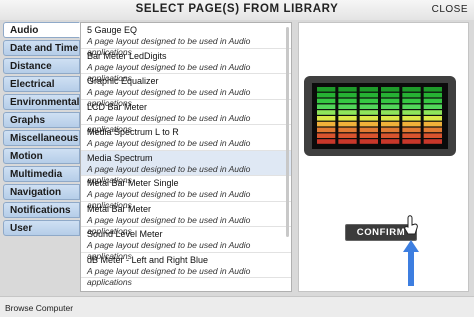 This screenshot has height=317, width=474. I want to click on tab-date-and-time: Date and Time, so click(41, 48).